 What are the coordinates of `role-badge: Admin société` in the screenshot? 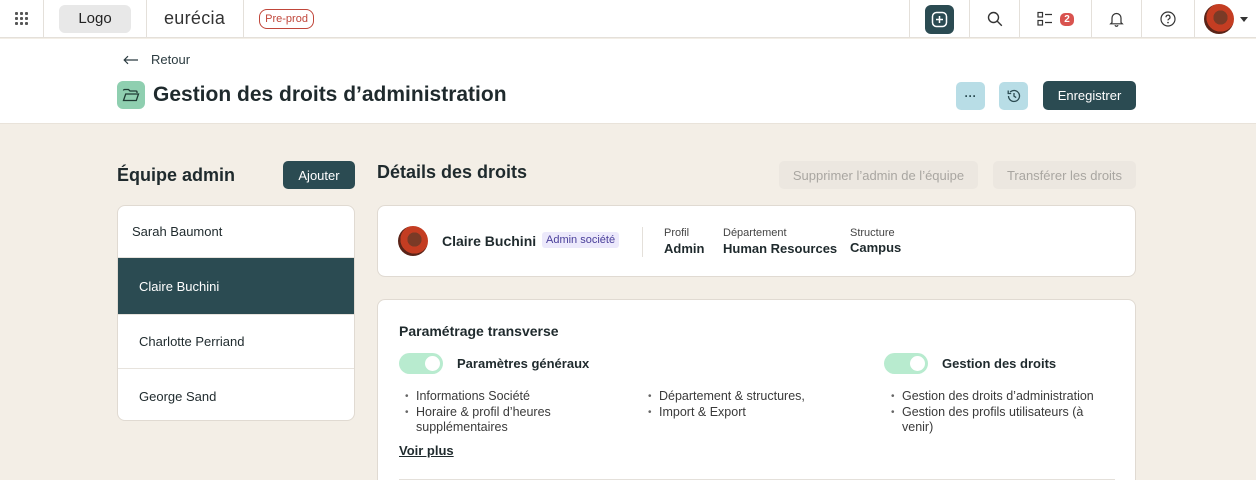 It's located at (581, 240).